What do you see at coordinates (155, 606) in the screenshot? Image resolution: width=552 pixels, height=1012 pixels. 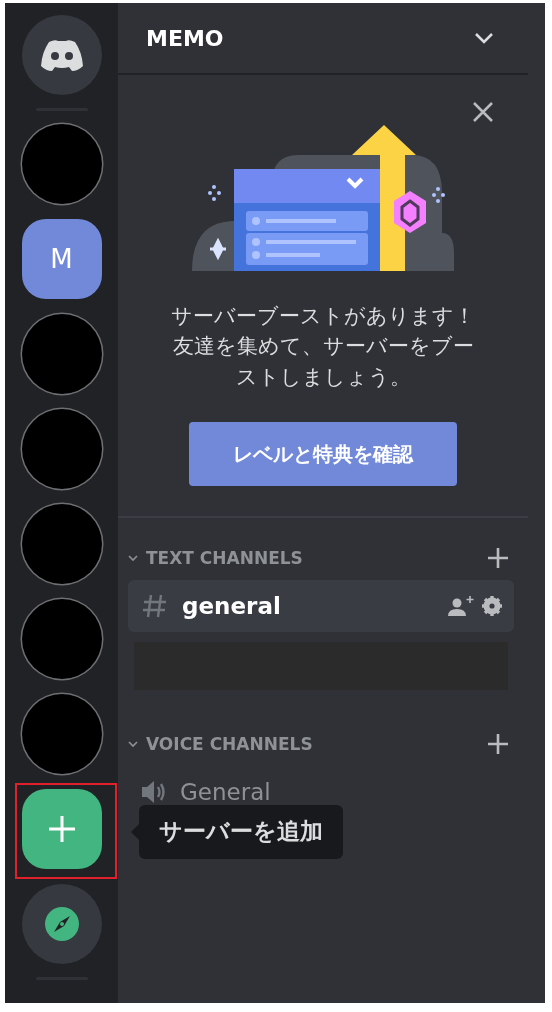 I see `hash-icon` at bounding box center [155, 606].